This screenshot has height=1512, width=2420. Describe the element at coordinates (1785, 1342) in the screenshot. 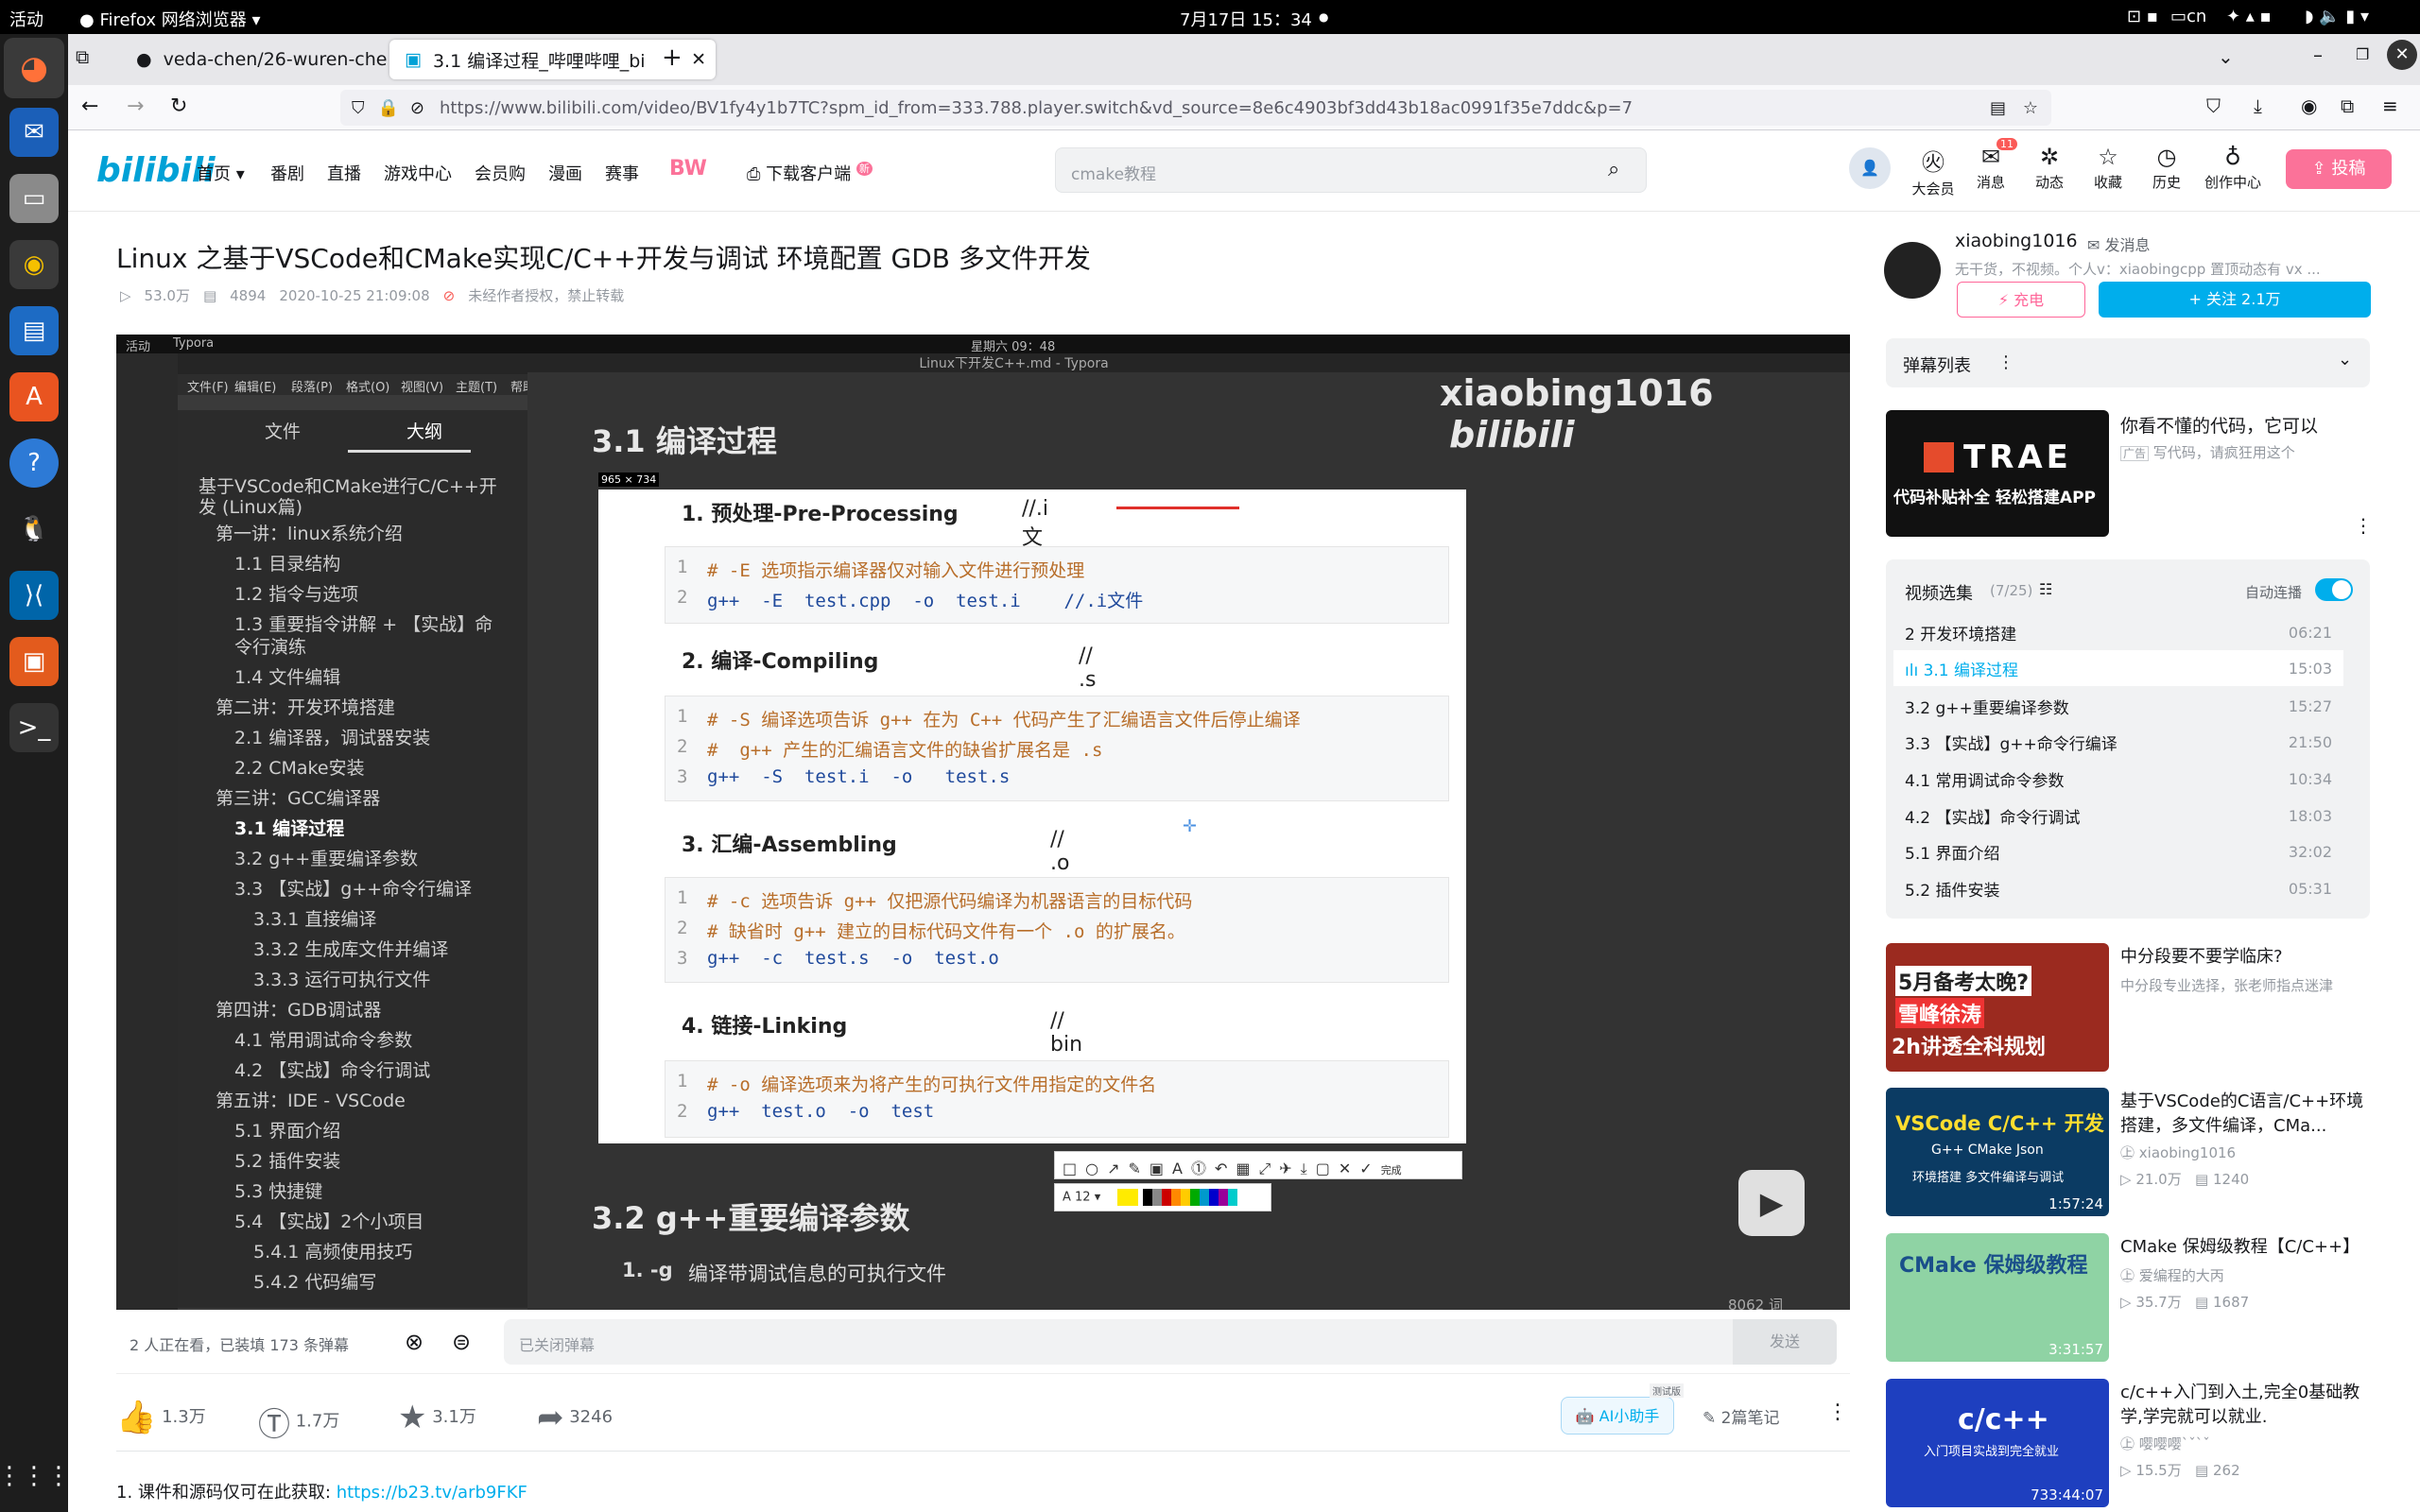

I see `send-button: 发送` at that location.